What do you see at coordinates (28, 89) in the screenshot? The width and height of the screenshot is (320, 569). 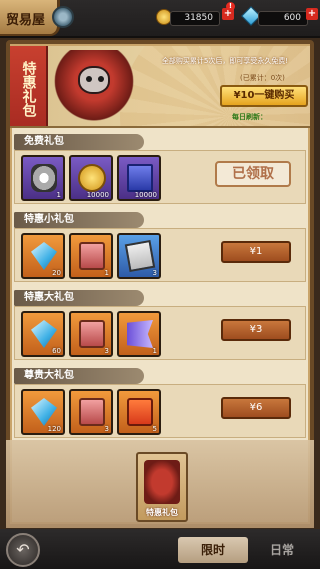 I see `ribbon-text: 特惠礼包` at bounding box center [28, 89].